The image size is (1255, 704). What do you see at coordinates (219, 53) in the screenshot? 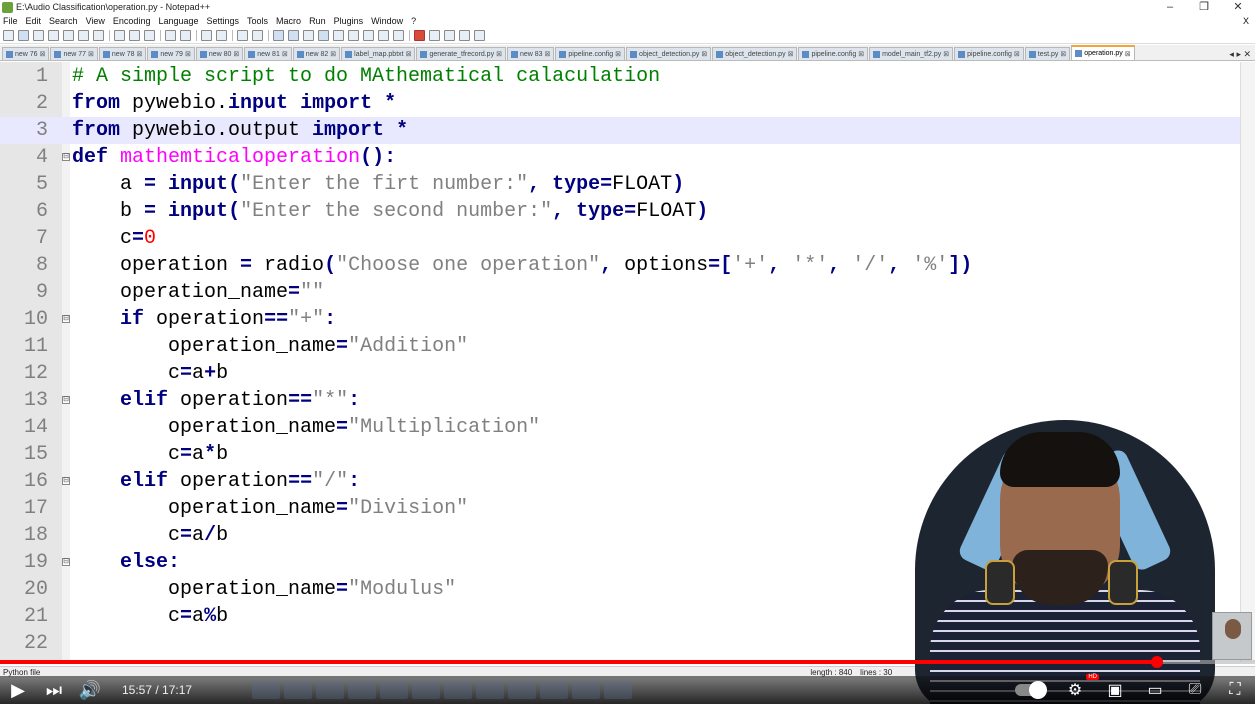
I see `document-tab: new 80 ⊠` at bounding box center [219, 53].